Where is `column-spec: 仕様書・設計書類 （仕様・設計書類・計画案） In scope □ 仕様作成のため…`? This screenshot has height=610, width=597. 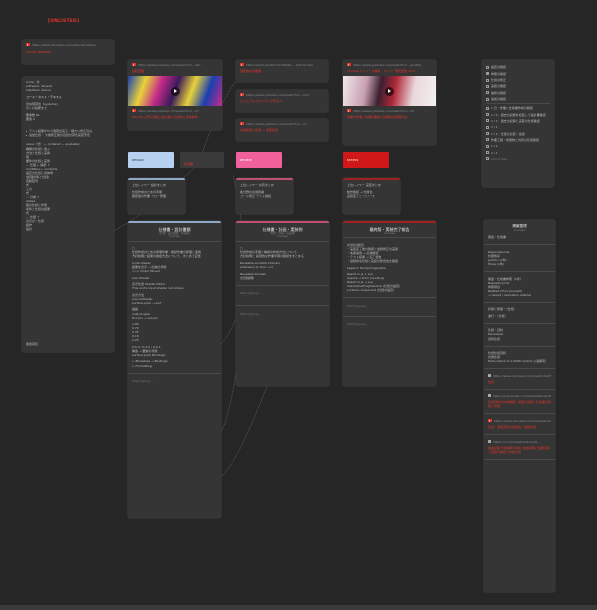
column-spec: 仕様書・設計書類 （仕様・設計書類・計画案） In scope □ 仕様作成のため… is located at coordinates (174, 369).